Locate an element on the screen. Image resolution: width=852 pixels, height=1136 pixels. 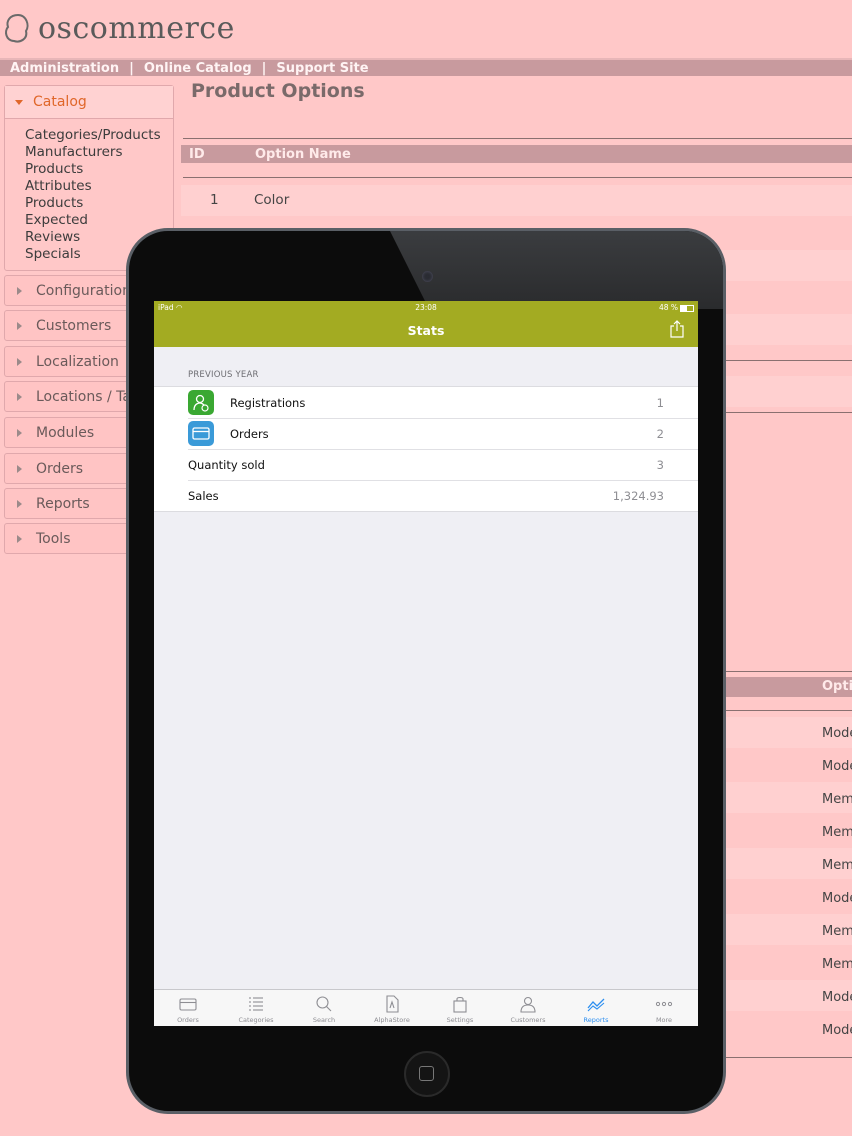
status-bar: iPad ◠ 23:08 48 % is located at coordinates (426, 308).